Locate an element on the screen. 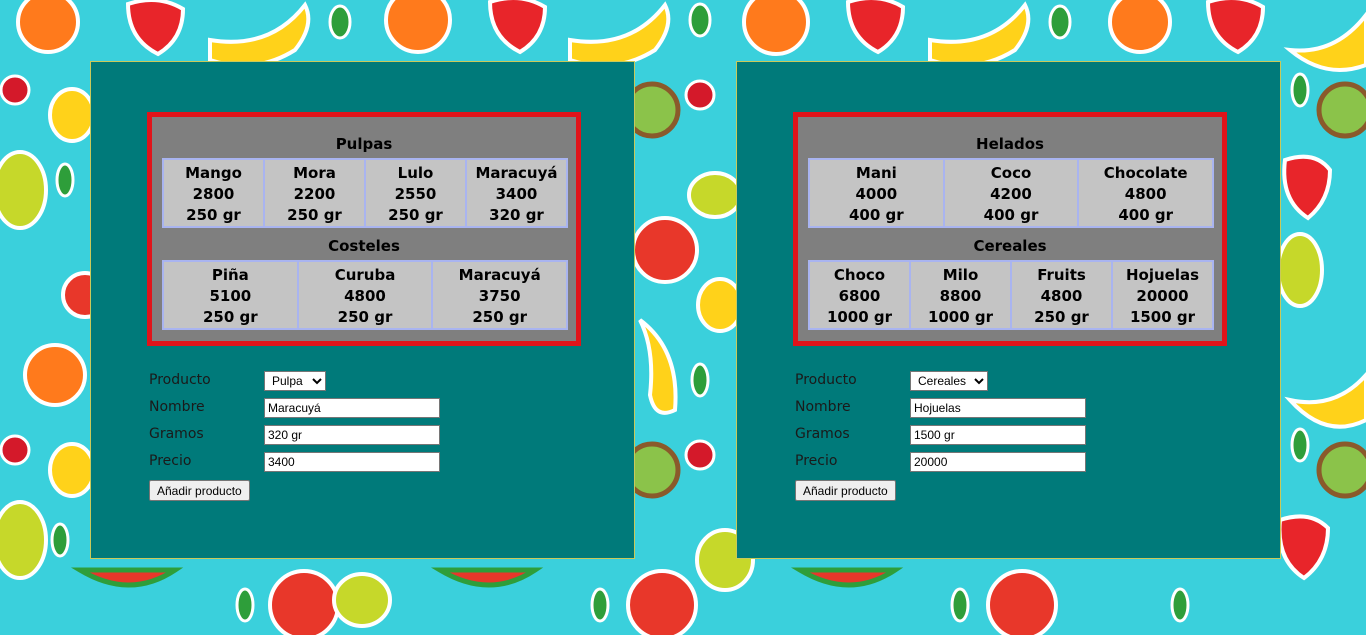 Image resolution: width=1366 pixels, height=635 pixels. product-name: Fruits is located at coordinates (1061, 275).